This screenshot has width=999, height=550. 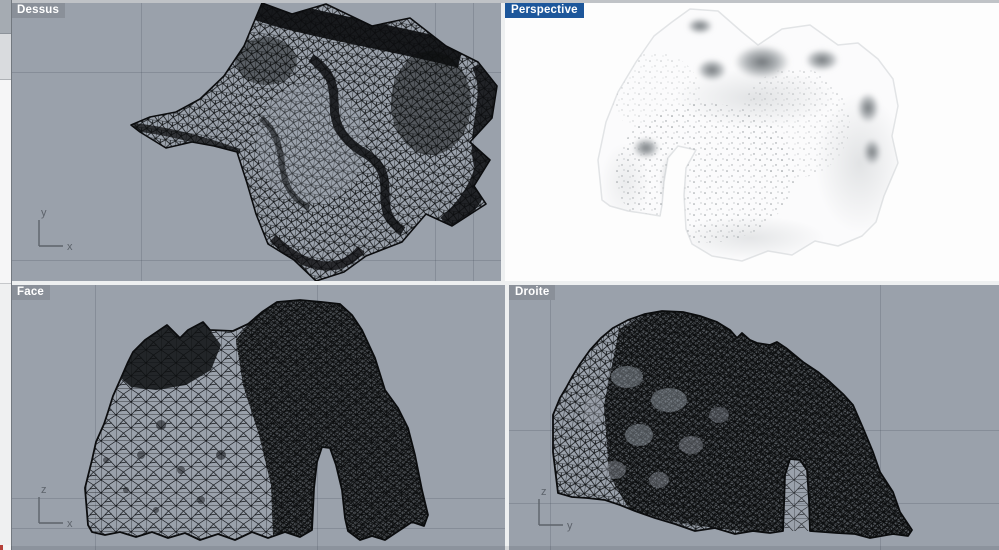 What do you see at coordinates (38, 10) in the screenshot?
I see `viewport-label-dessus: Dessus` at bounding box center [38, 10].